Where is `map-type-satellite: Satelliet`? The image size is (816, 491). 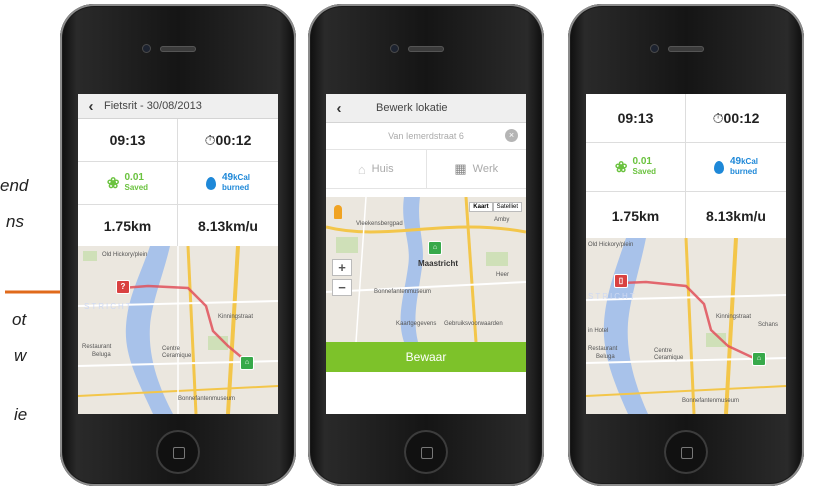 map-type-satellite: Satelliet is located at coordinates (507, 207).